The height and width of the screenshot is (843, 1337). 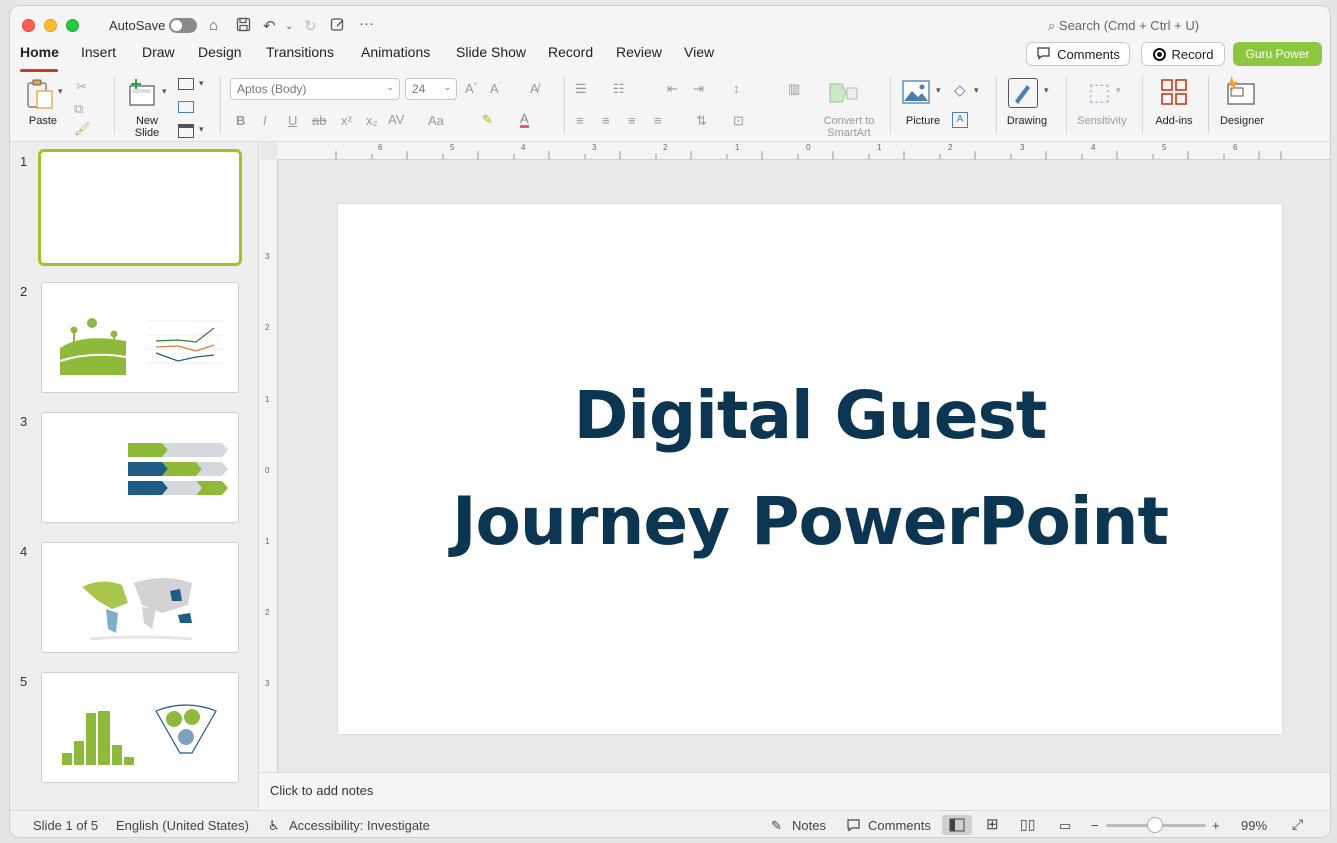 What do you see at coordinates (1023, 93) in the screenshot?
I see `drawing-icon` at bounding box center [1023, 93].